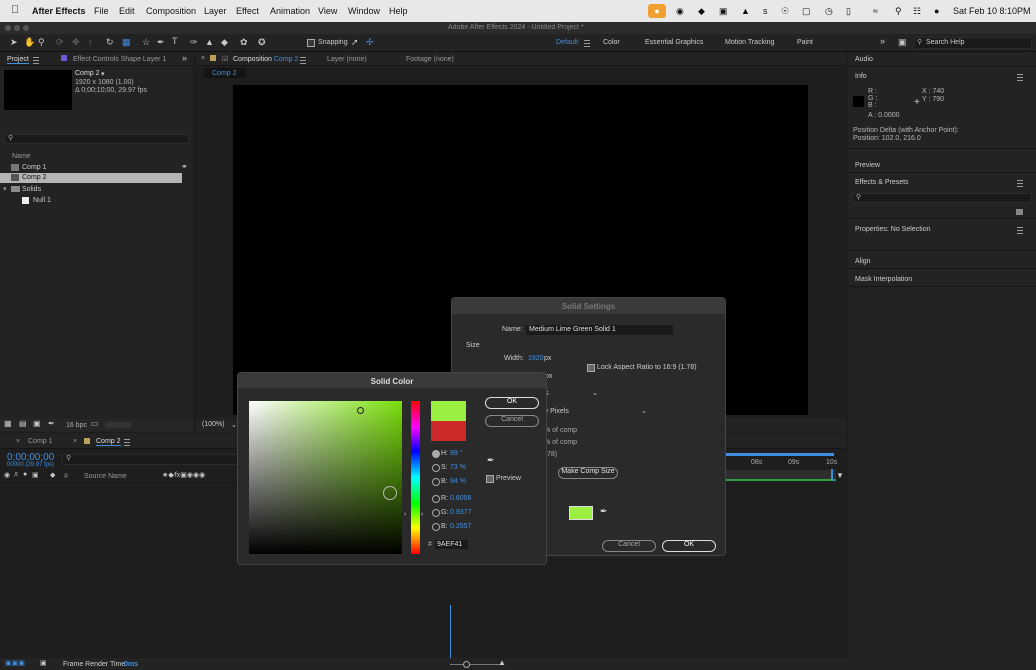 The width and height of the screenshot is (1036, 670). What do you see at coordinates (303, 60) in the screenshot?
I see `composition-menu-icon` at bounding box center [303, 60].